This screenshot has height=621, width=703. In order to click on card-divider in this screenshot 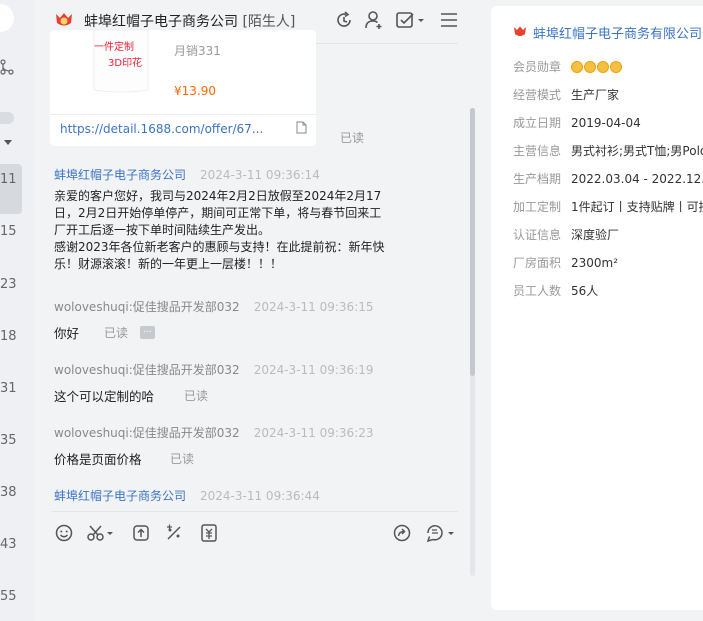, I will do `click(183, 114)`.